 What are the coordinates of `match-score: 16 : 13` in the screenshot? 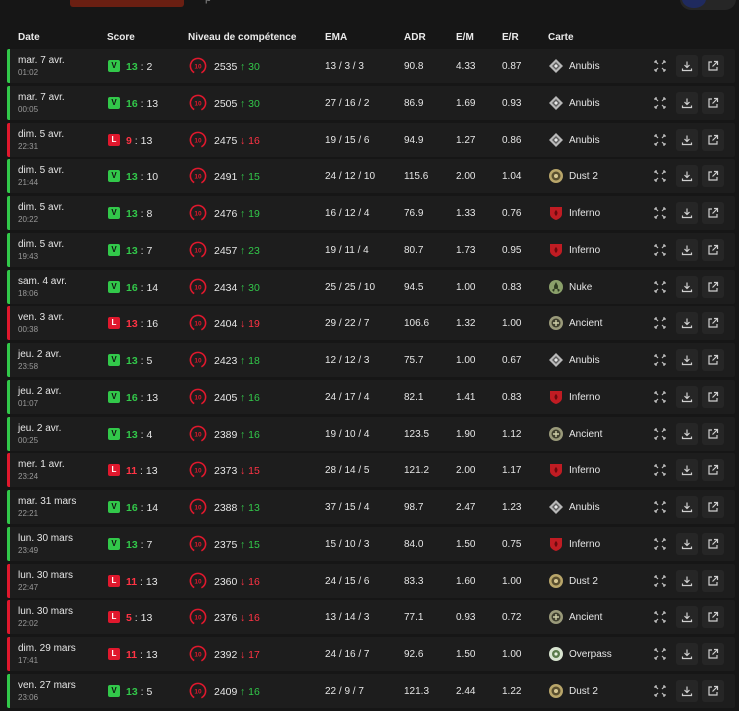 It's located at (142, 104).